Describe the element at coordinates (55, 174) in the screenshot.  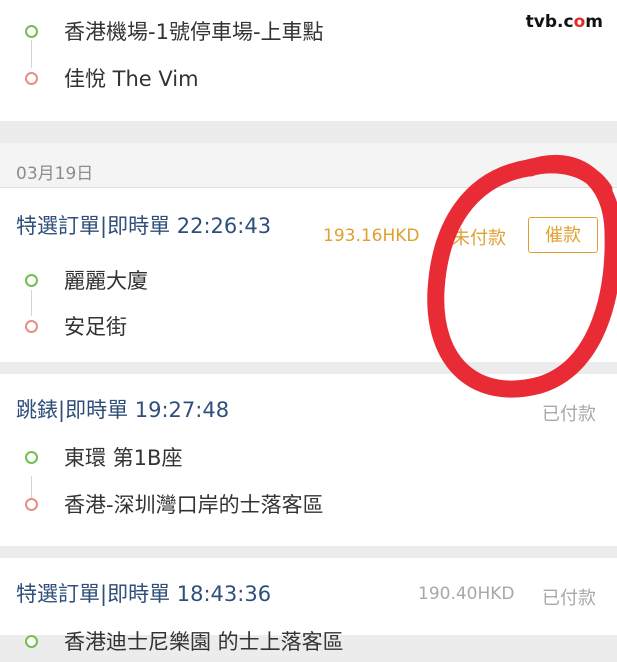
I see `date-label: 03月19日` at that location.